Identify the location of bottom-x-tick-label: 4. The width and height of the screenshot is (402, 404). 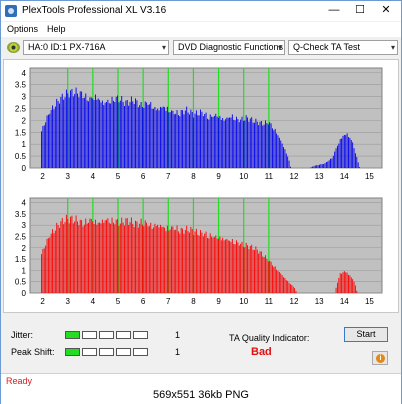
(93, 301).